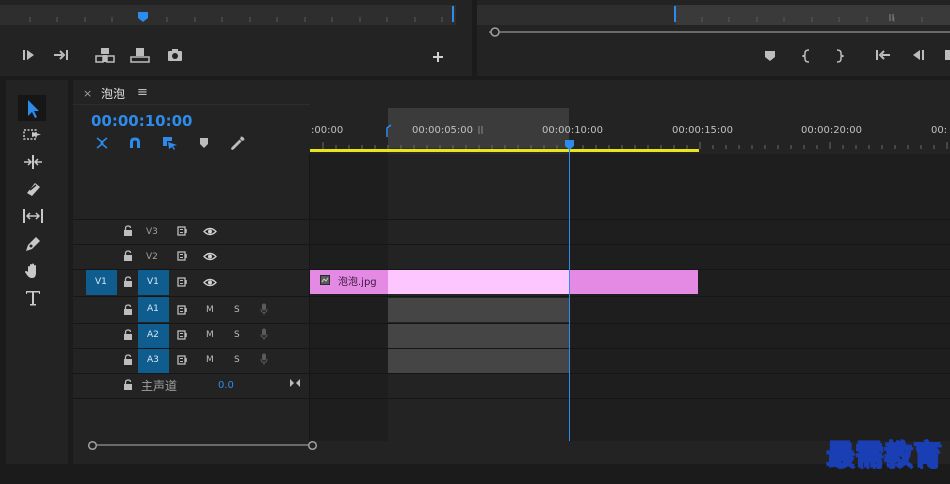 Image resolution: width=950 pixels, height=484 pixels. Describe the element at coordinates (504, 150) in the screenshot. I see `work-area-bar` at that location.